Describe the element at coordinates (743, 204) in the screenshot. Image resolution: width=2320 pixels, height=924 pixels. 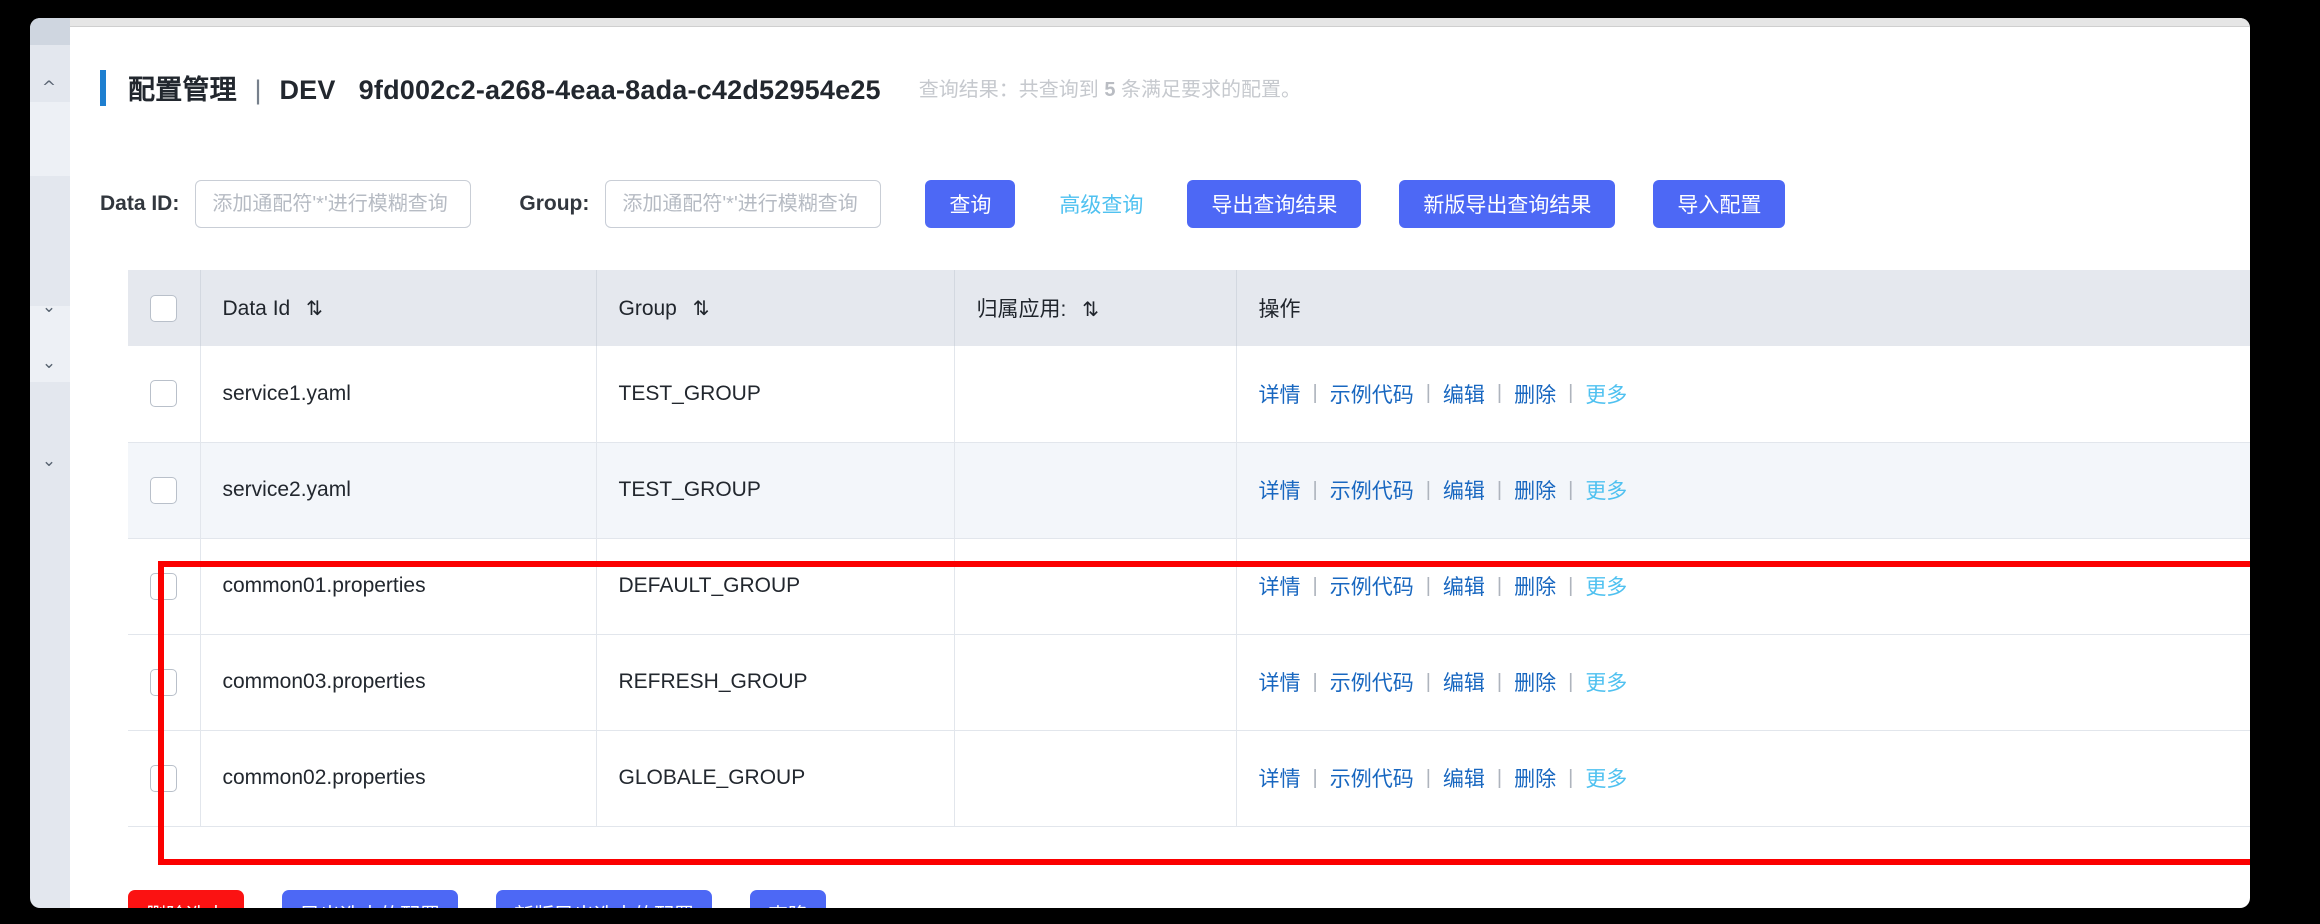
I see `group-search-input` at that location.